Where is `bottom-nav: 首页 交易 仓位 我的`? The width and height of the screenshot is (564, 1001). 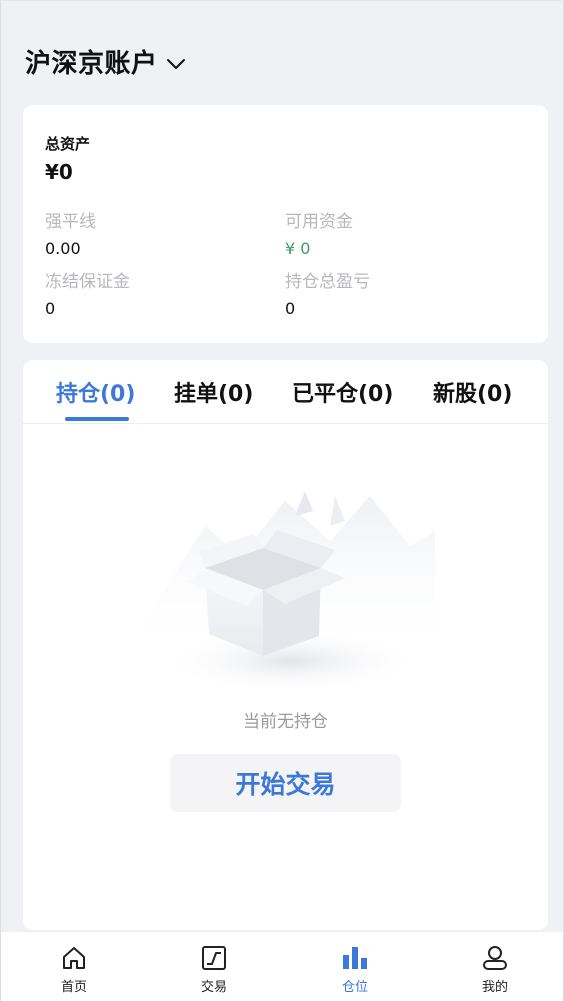 bottom-nav: 首页 交易 仓位 我的 is located at coordinates (282, 966).